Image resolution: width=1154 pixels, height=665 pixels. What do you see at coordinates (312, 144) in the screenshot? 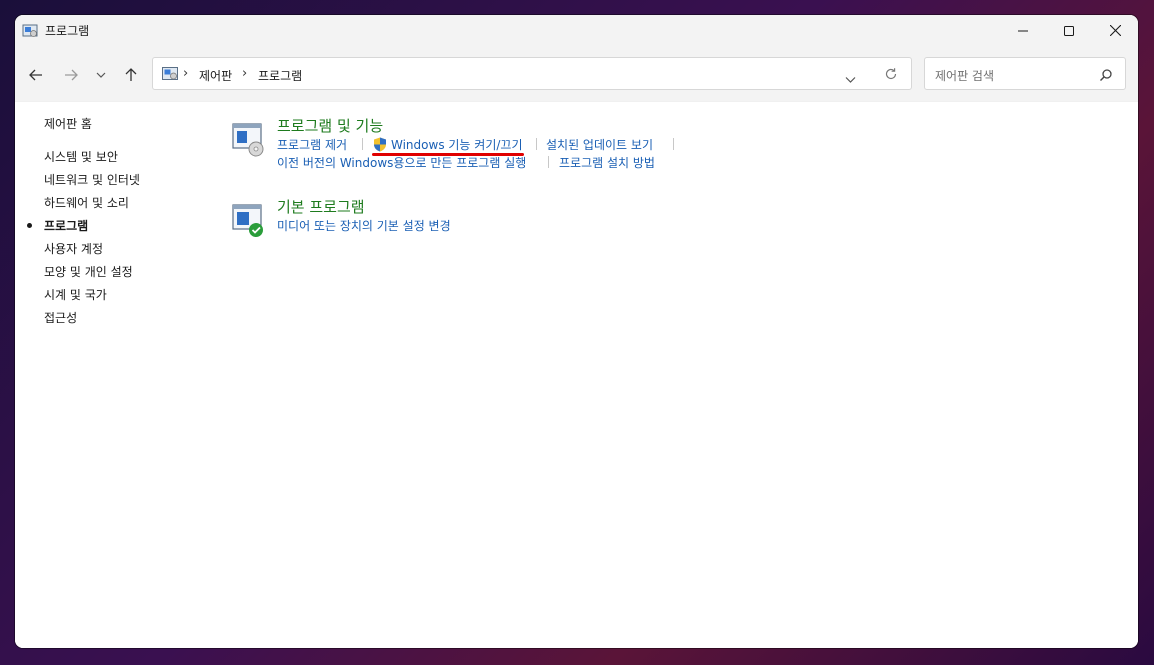
I see `uninstall-program-link: 프로그램 제거` at bounding box center [312, 144].